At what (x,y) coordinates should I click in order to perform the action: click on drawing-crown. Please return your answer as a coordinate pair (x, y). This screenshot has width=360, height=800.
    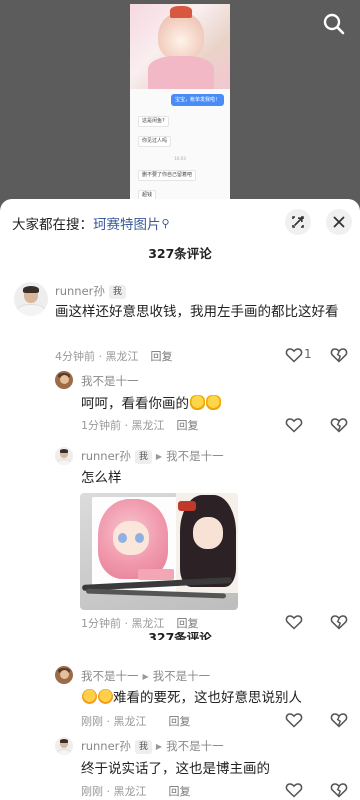
    Looking at the image, I should click on (181, 12).